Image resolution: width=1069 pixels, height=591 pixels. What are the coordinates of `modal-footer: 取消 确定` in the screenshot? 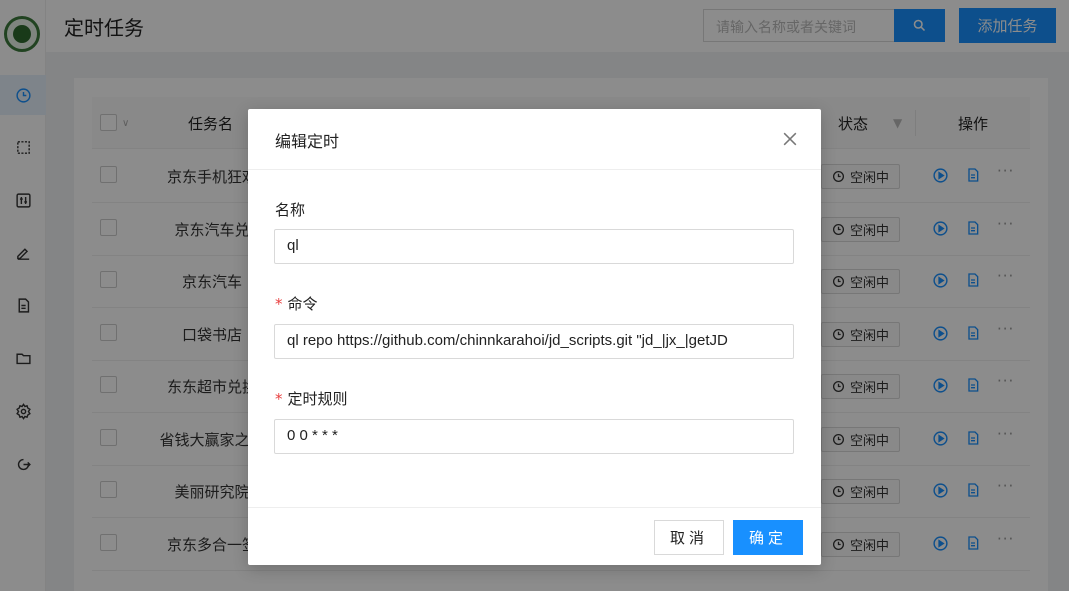 It's located at (534, 536).